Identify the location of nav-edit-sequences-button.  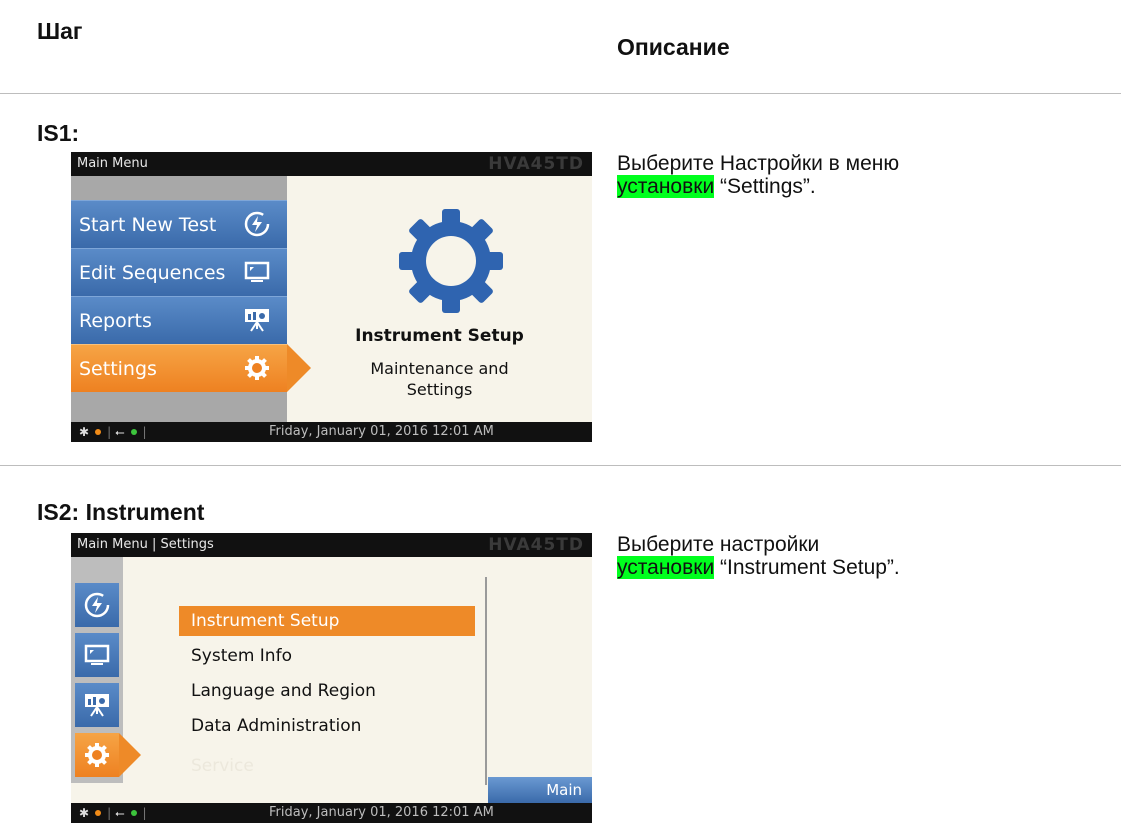
(97, 655).